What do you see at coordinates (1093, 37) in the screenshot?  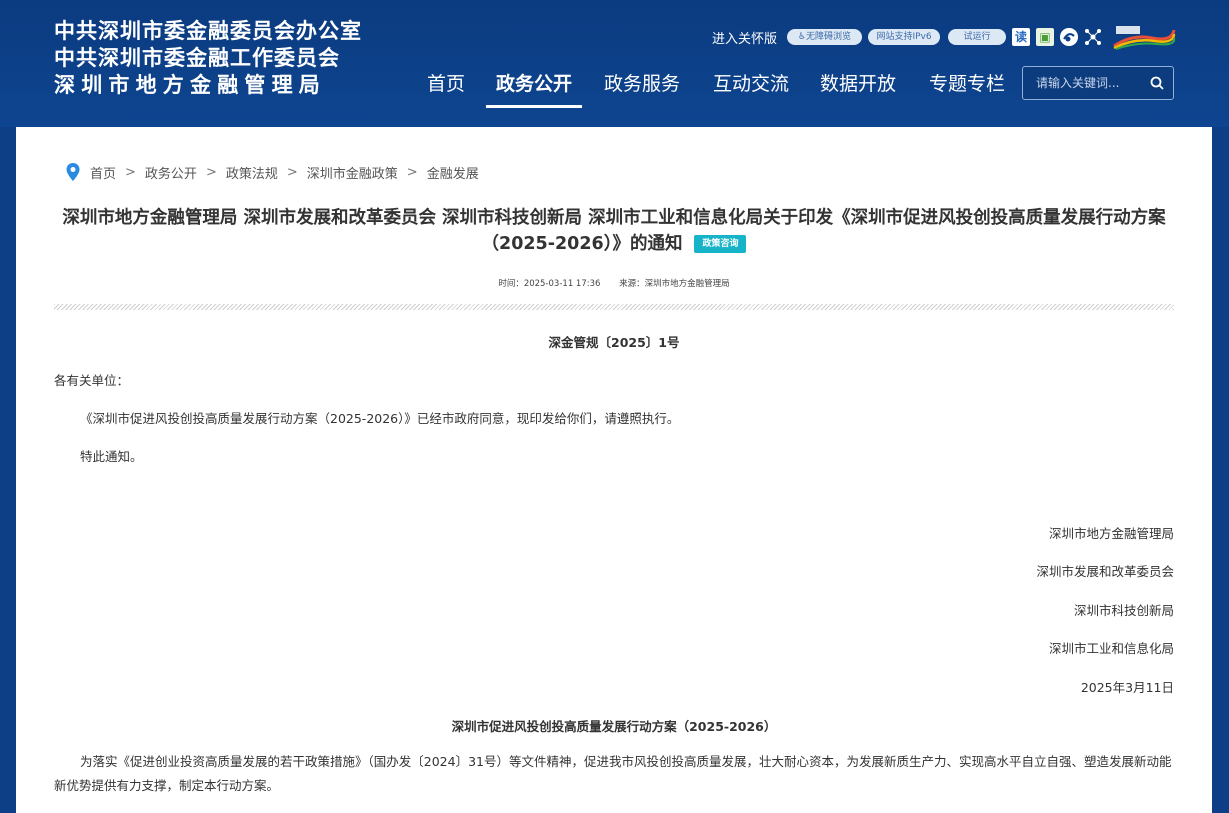 I see `network-icon` at bounding box center [1093, 37].